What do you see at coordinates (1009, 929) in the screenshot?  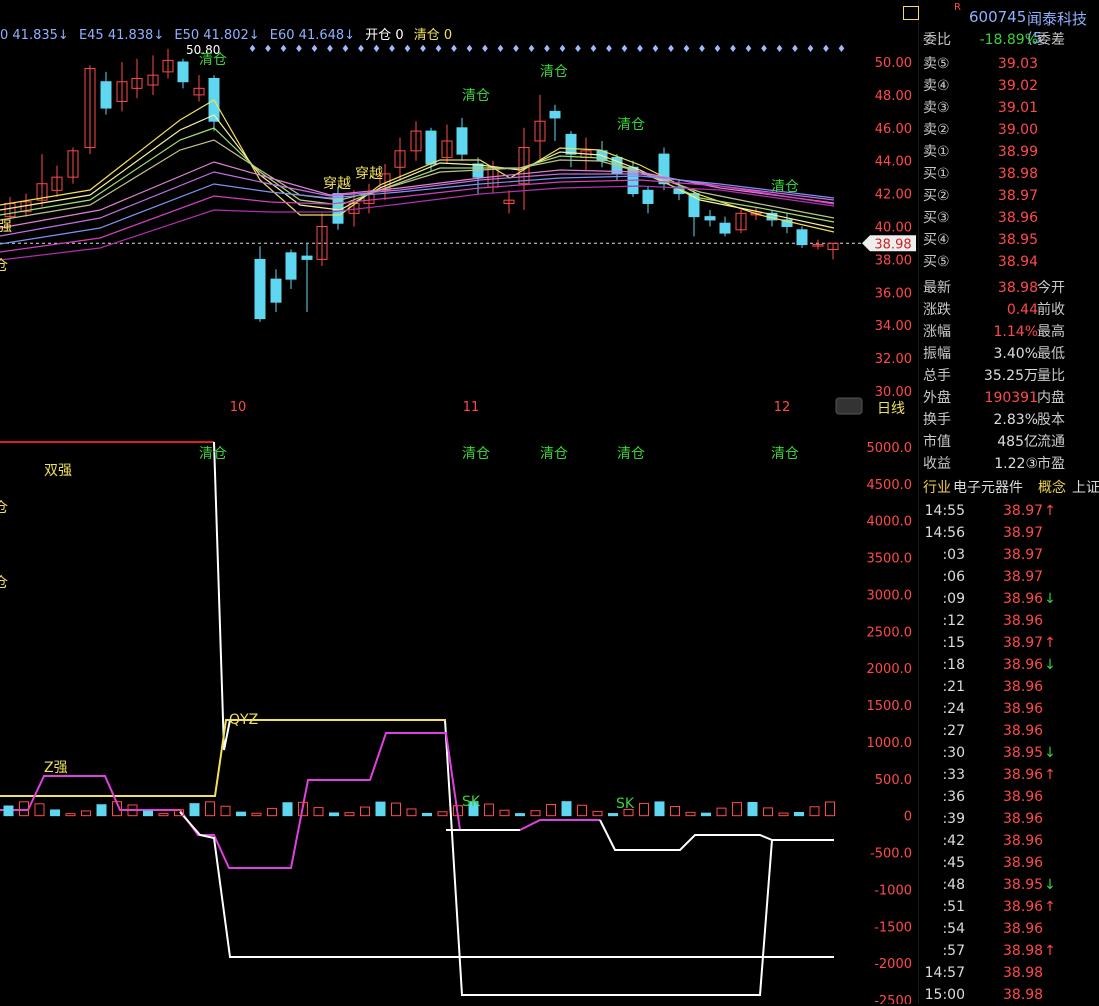 I see `tick-row: :54 38.96` at bounding box center [1009, 929].